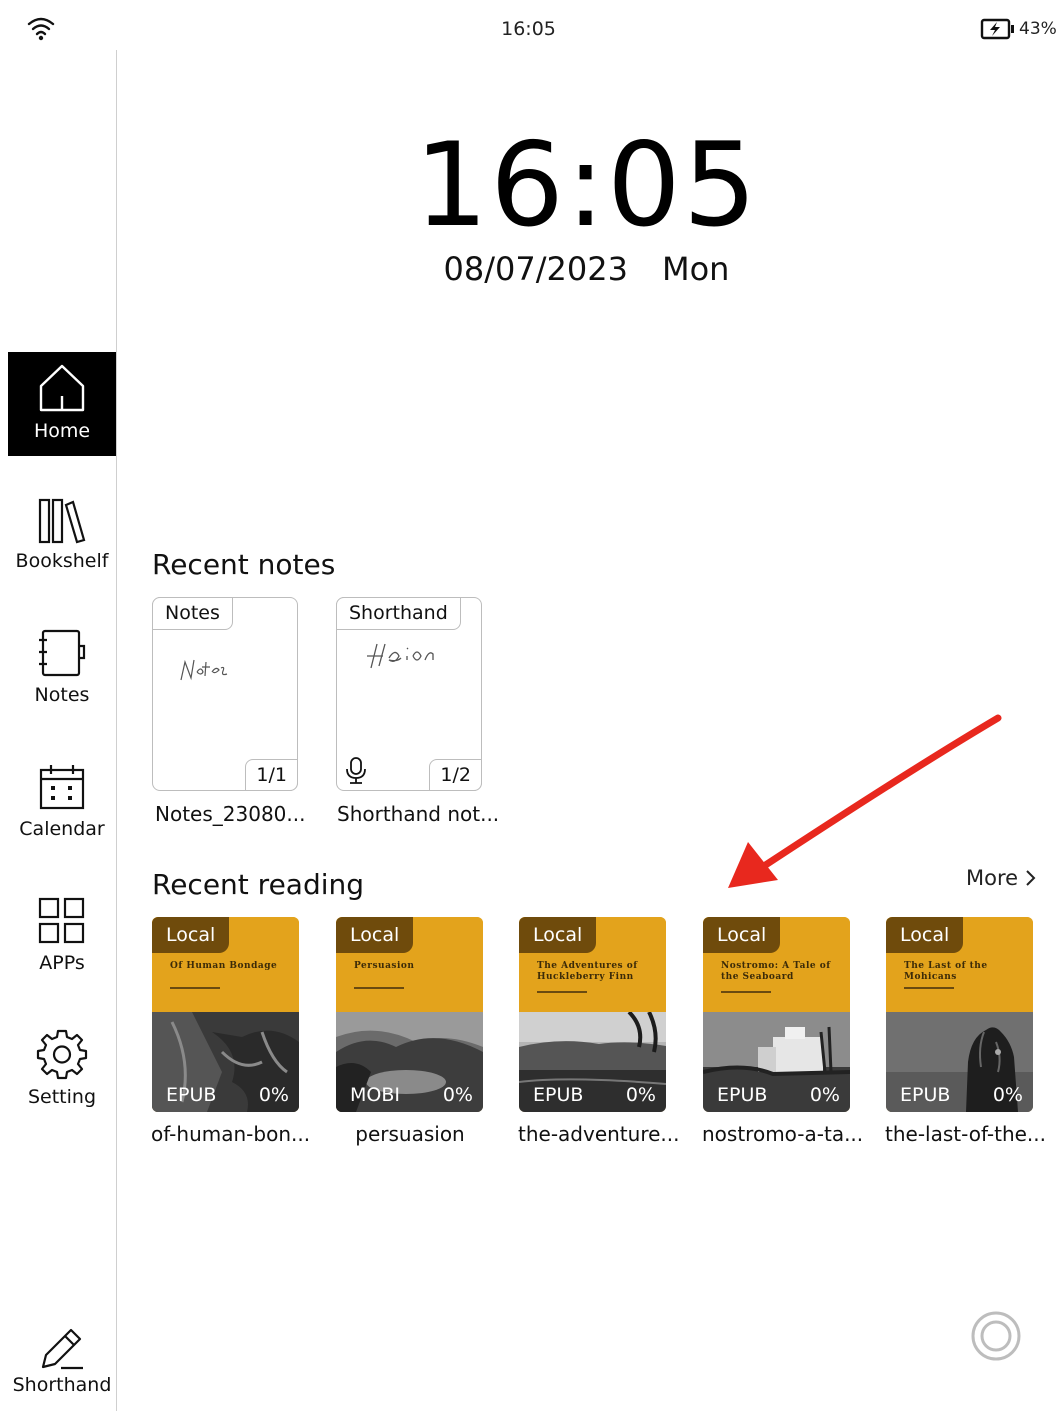  Describe the element at coordinates (865, 801) in the screenshot. I see `annotation-arrow-icon` at that location.